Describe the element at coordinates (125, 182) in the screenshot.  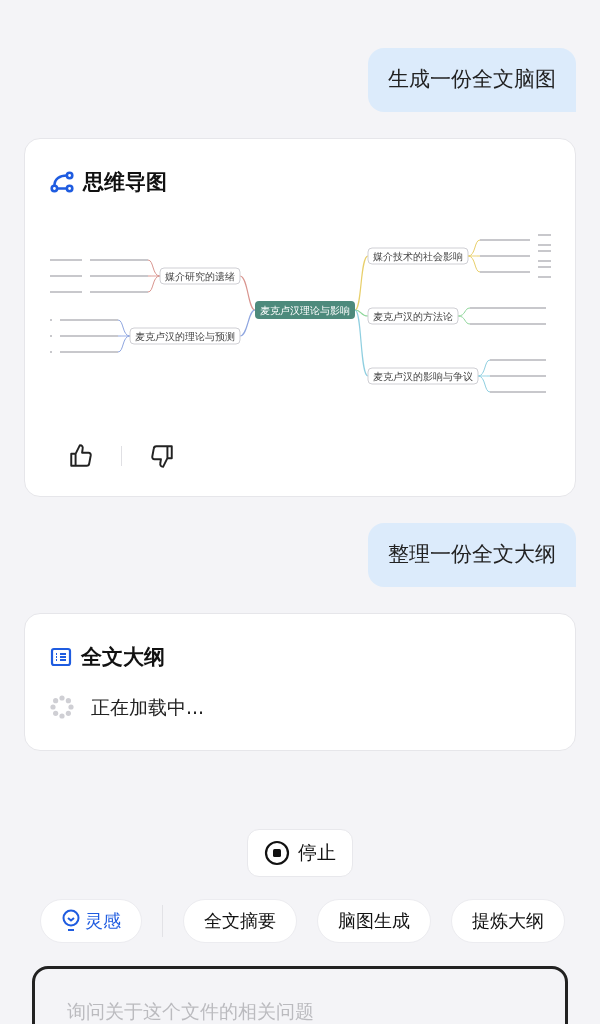
I see `card-title: 思维导图` at that location.